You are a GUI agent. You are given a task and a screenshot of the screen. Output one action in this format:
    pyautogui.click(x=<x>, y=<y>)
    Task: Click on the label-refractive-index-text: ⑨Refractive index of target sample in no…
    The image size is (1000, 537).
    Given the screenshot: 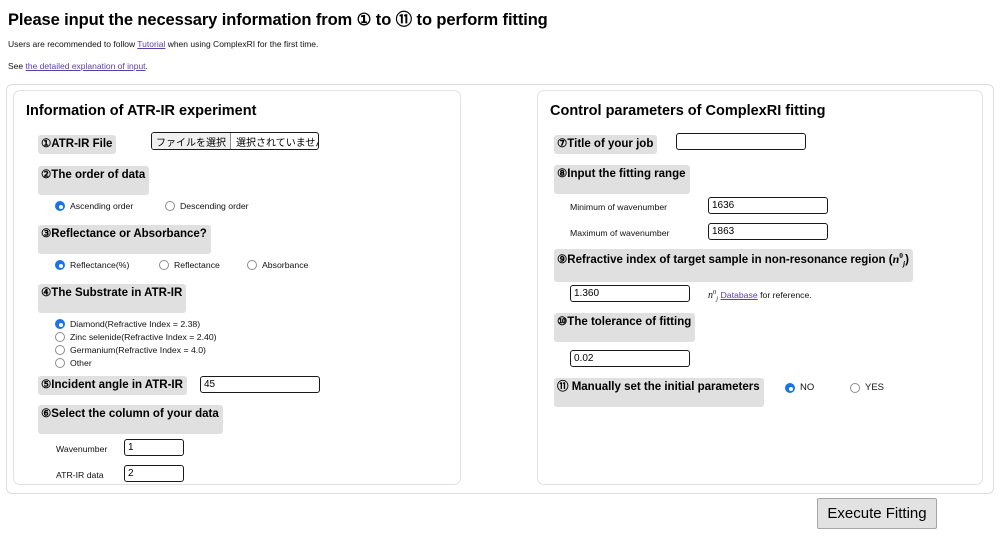 What is the action you would take?
    pyautogui.click(x=725, y=259)
    